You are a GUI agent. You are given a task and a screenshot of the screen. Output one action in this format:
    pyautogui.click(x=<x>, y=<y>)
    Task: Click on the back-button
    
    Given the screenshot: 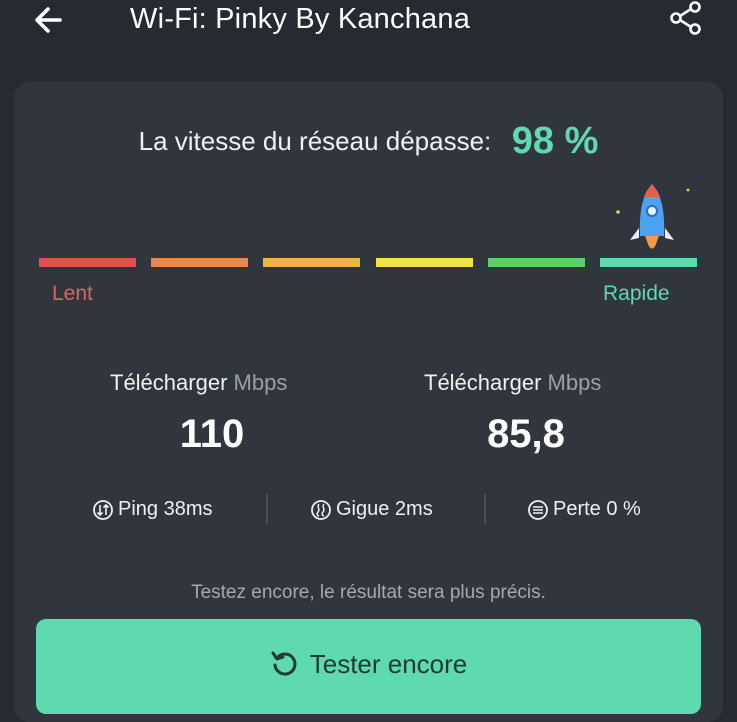 What is the action you would take?
    pyautogui.click(x=50, y=20)
    